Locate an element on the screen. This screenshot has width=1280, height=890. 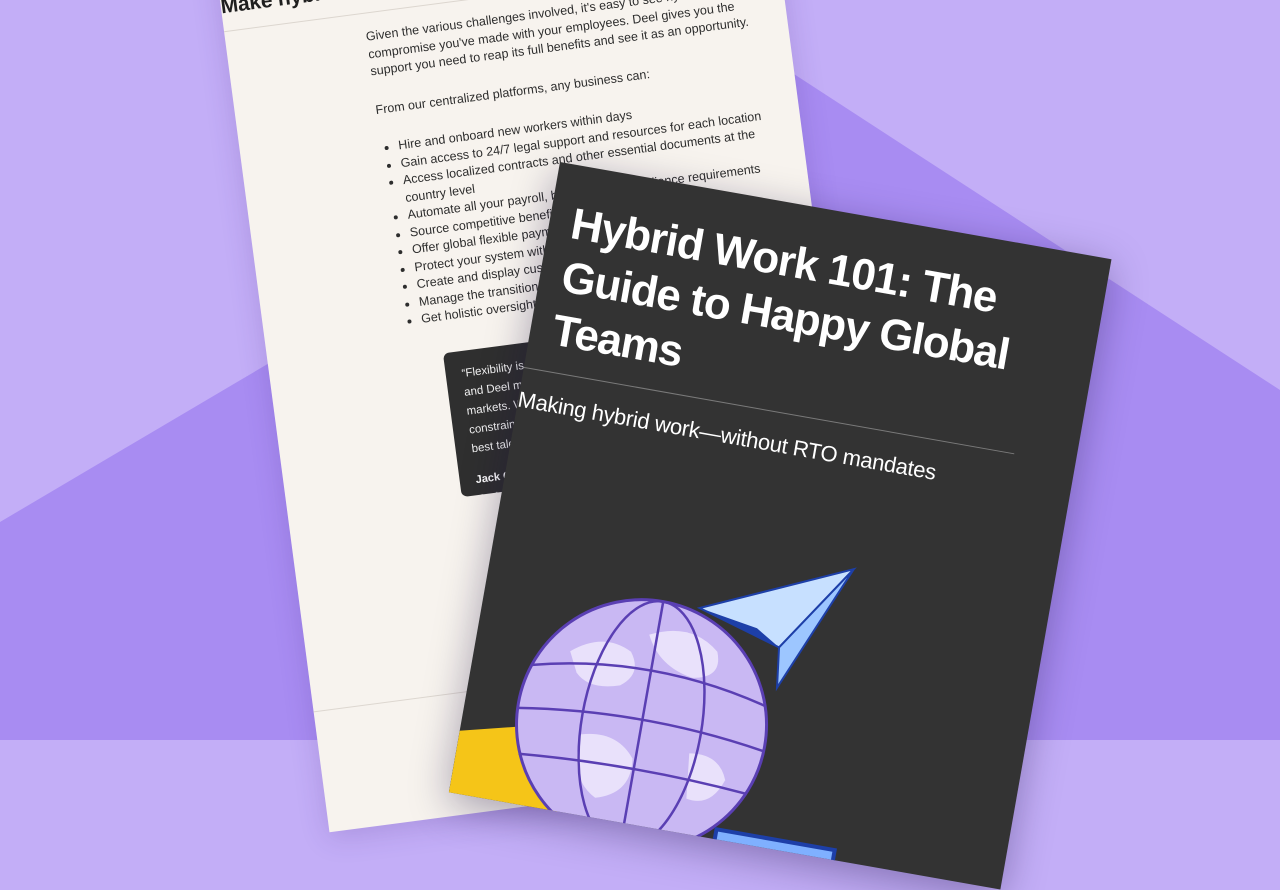
cover-illustration is located at coordinates (652, 728).